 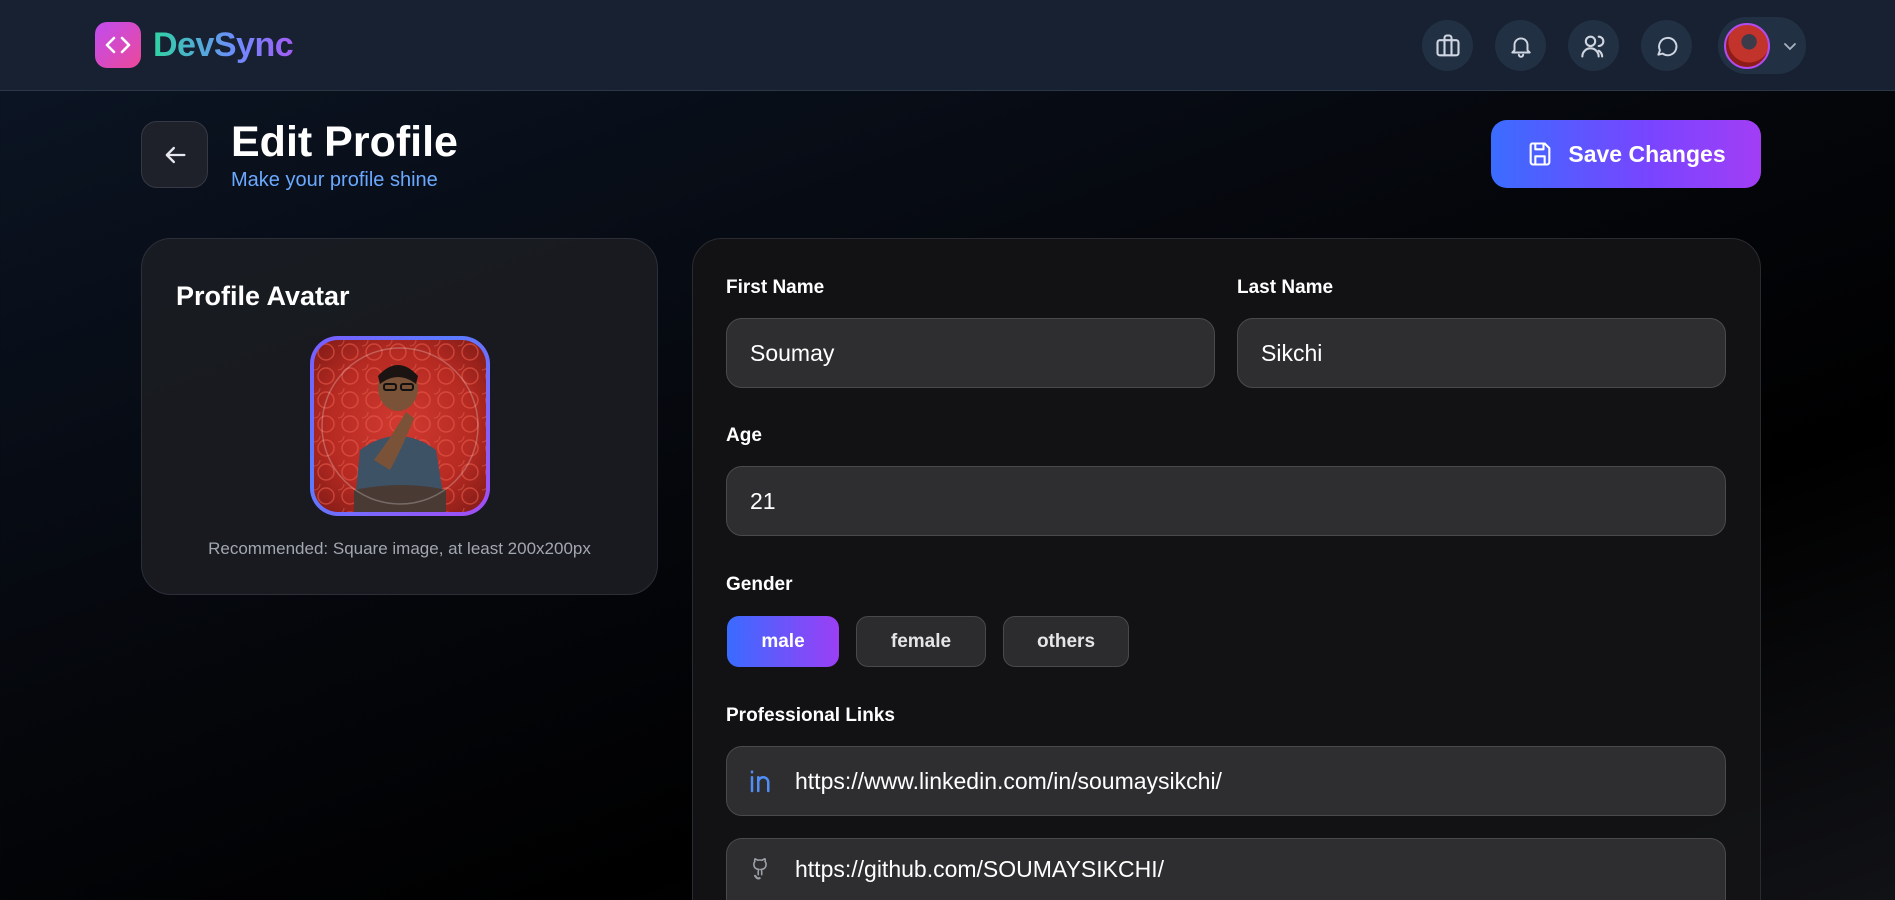 I want to click on last-name-value: Sikchi, so click(x=1292, y=352).